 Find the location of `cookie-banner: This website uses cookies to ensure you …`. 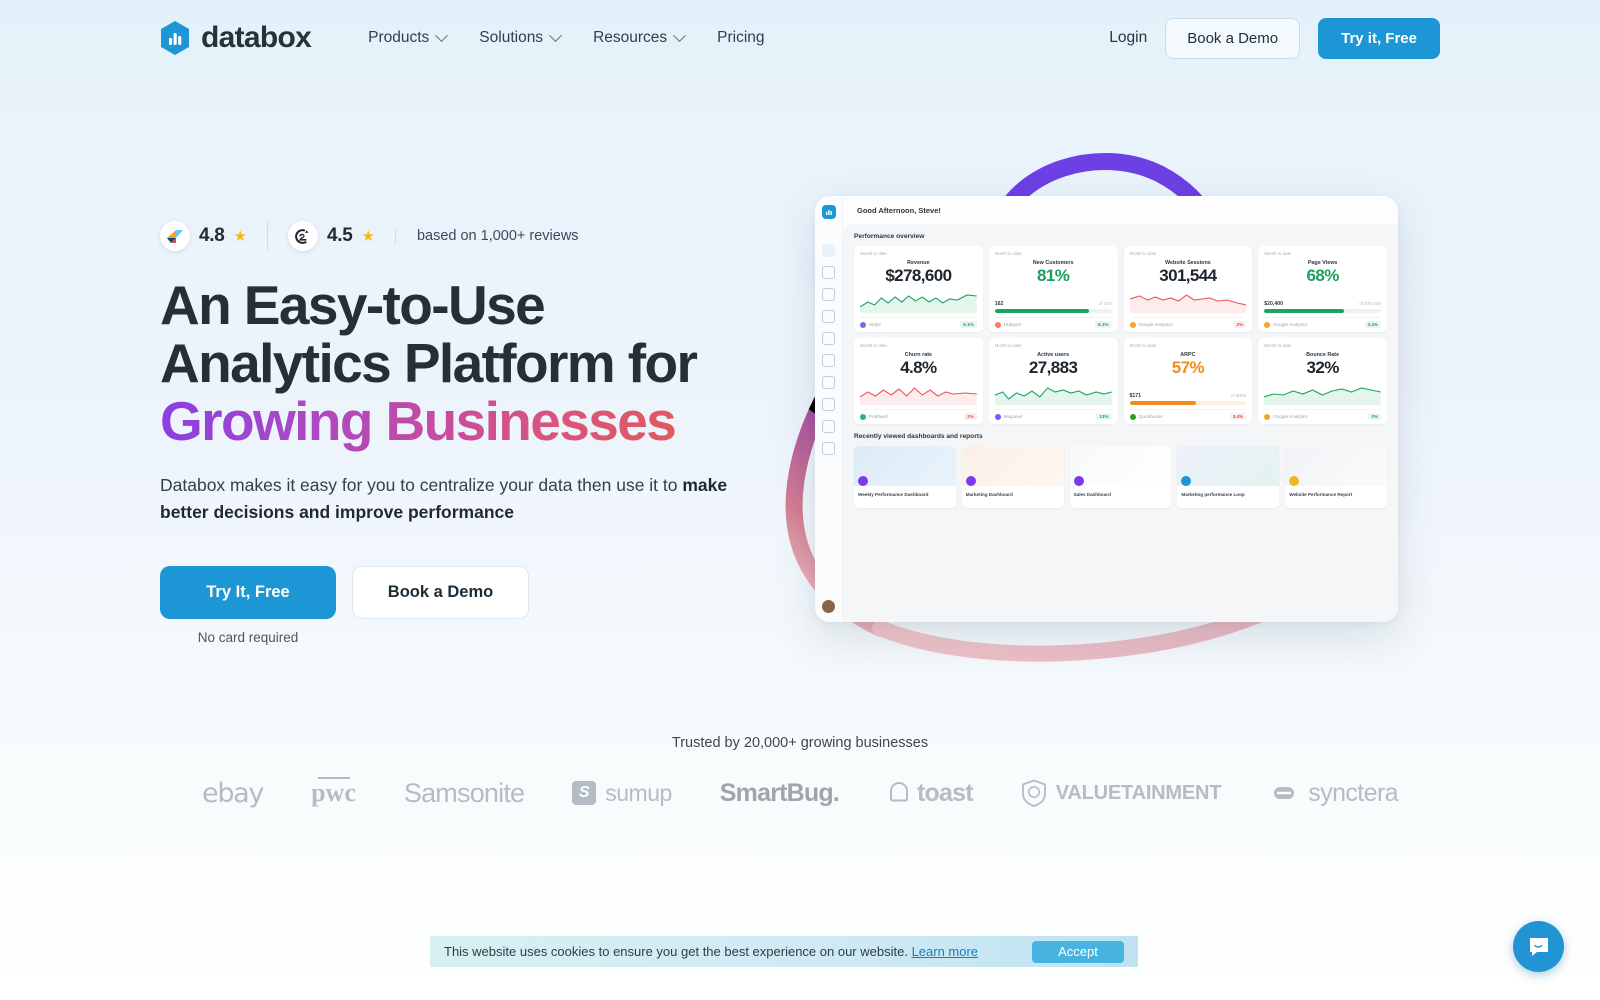

cookie-banner: This website uses cookies to ensure you … is located at coordinates (784, 951).